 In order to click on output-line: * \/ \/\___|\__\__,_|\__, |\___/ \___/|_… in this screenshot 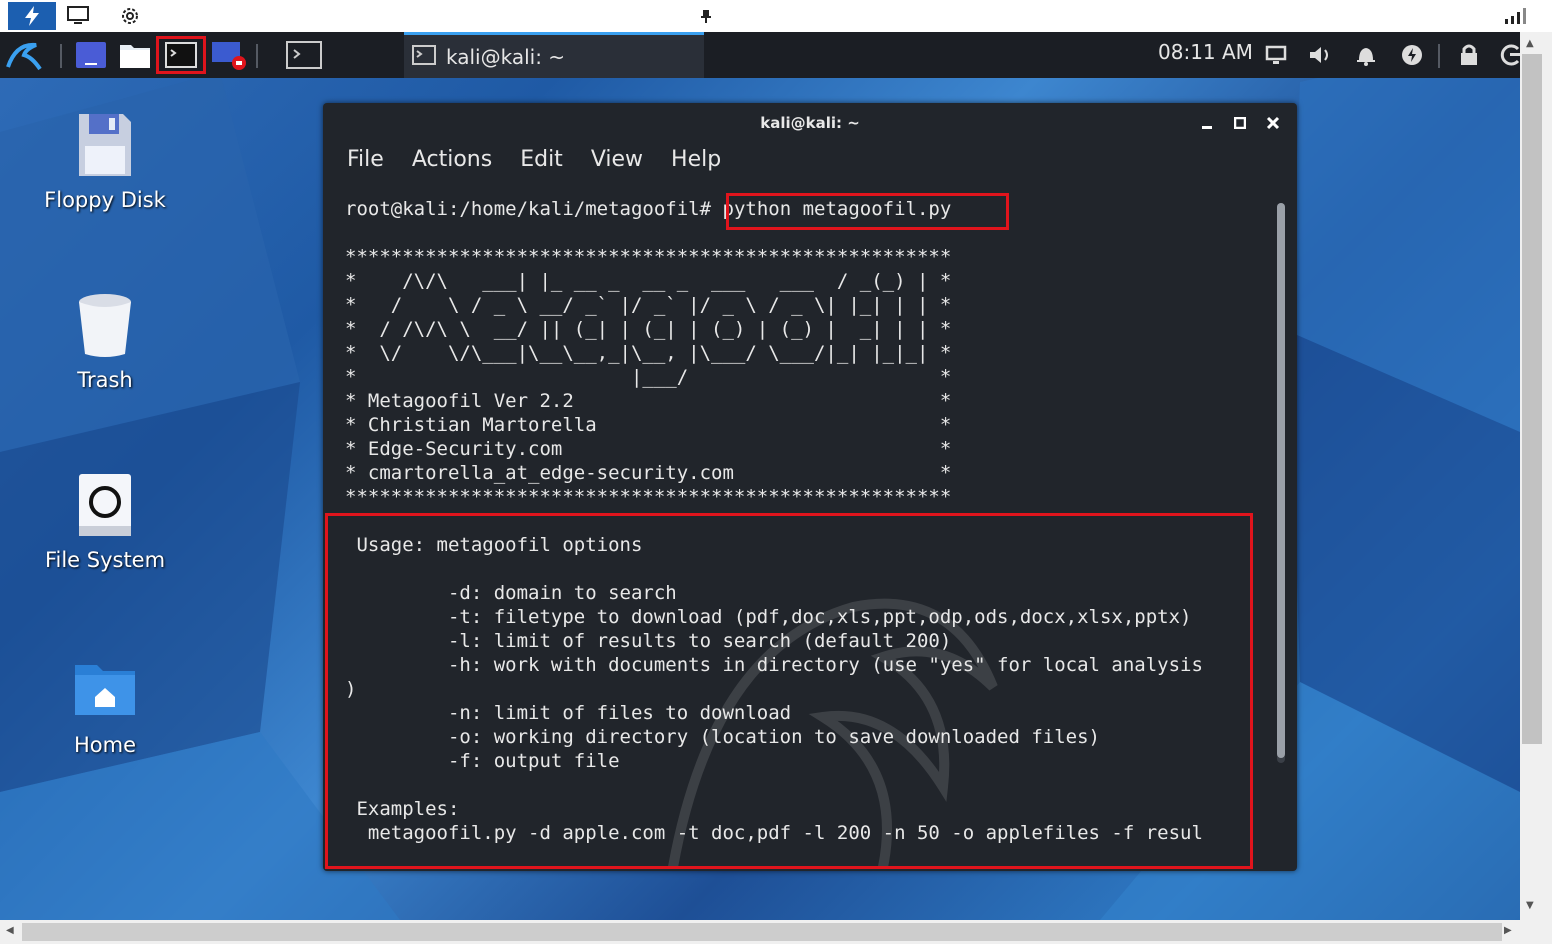, I will do `click(648, 353)`.